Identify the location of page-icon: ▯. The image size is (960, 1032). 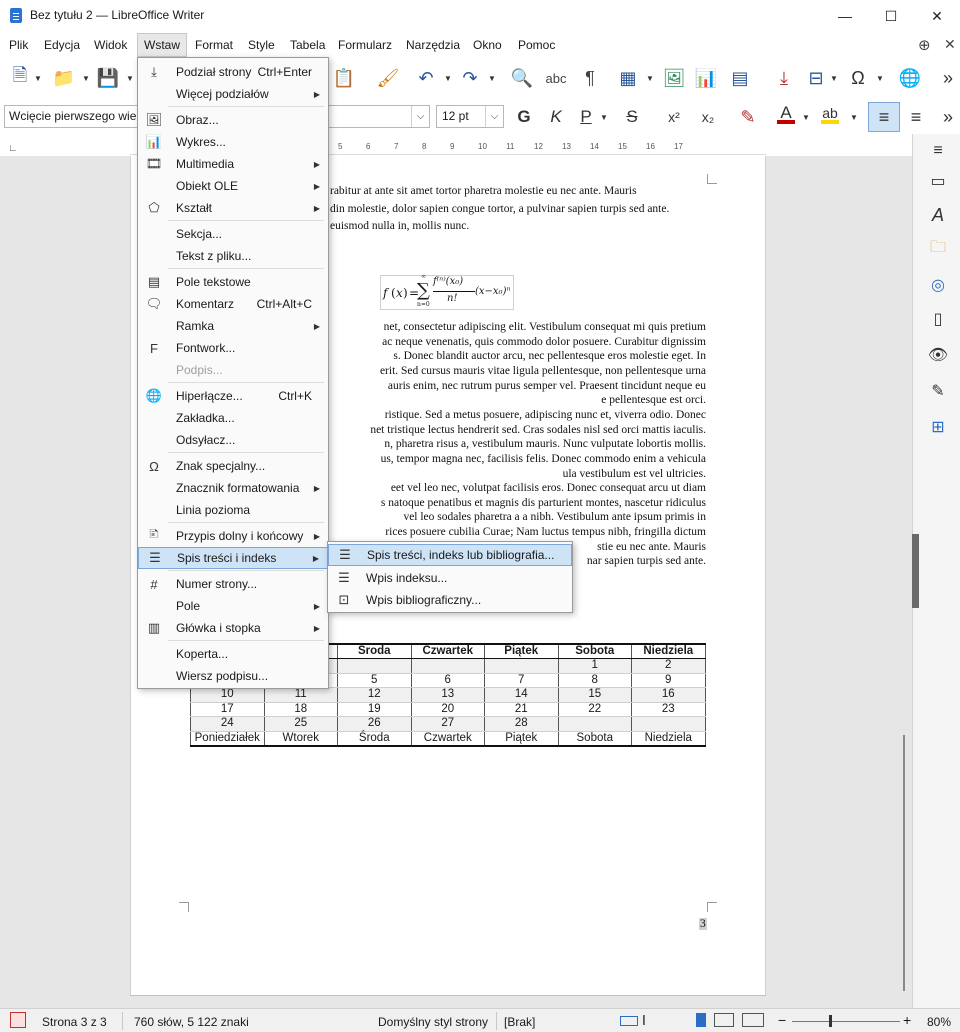
(938, 319).